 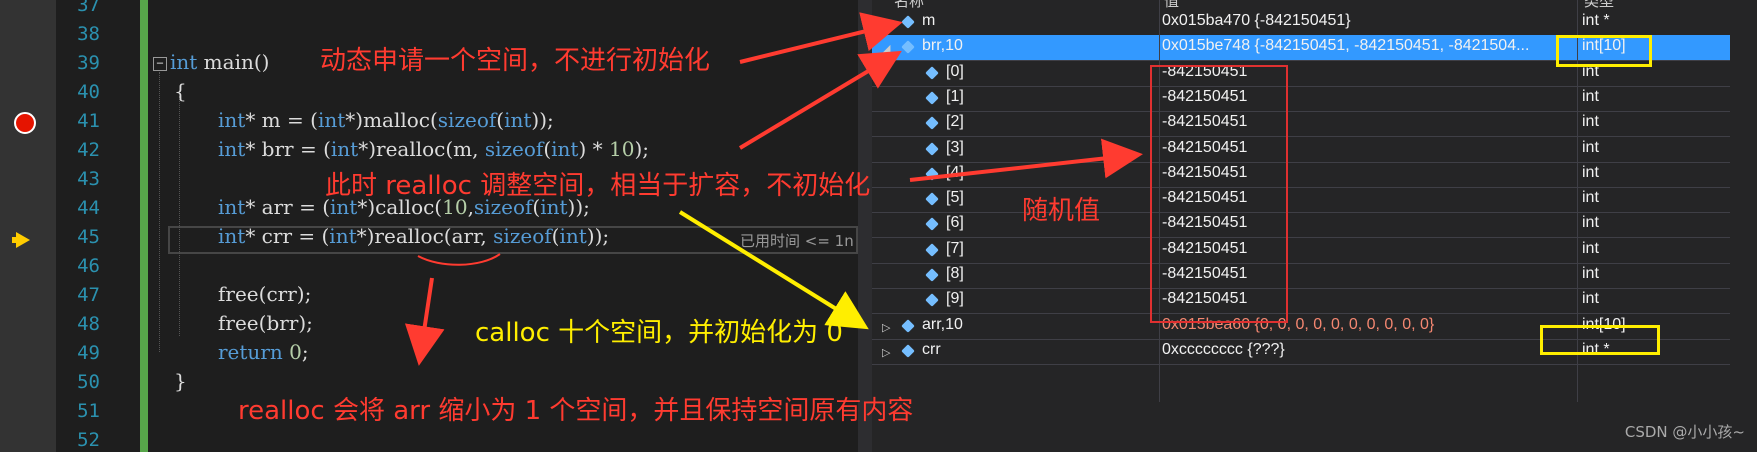 I want to click on line-number: 50, so click(x=88, y=382).